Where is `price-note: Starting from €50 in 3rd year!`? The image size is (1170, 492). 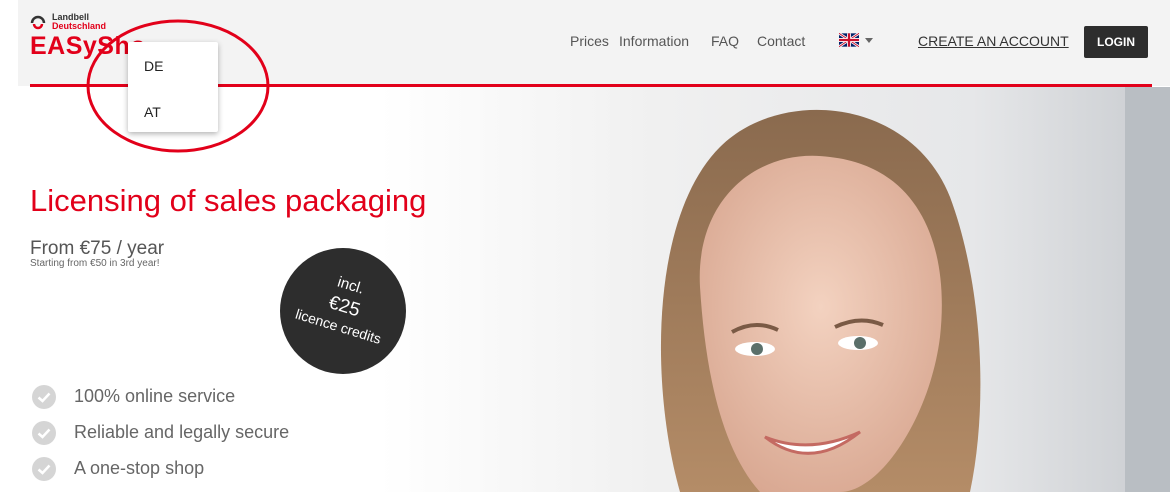
price-note: Starting from €50 in 3rd year! is located at coordinates (95, 263).